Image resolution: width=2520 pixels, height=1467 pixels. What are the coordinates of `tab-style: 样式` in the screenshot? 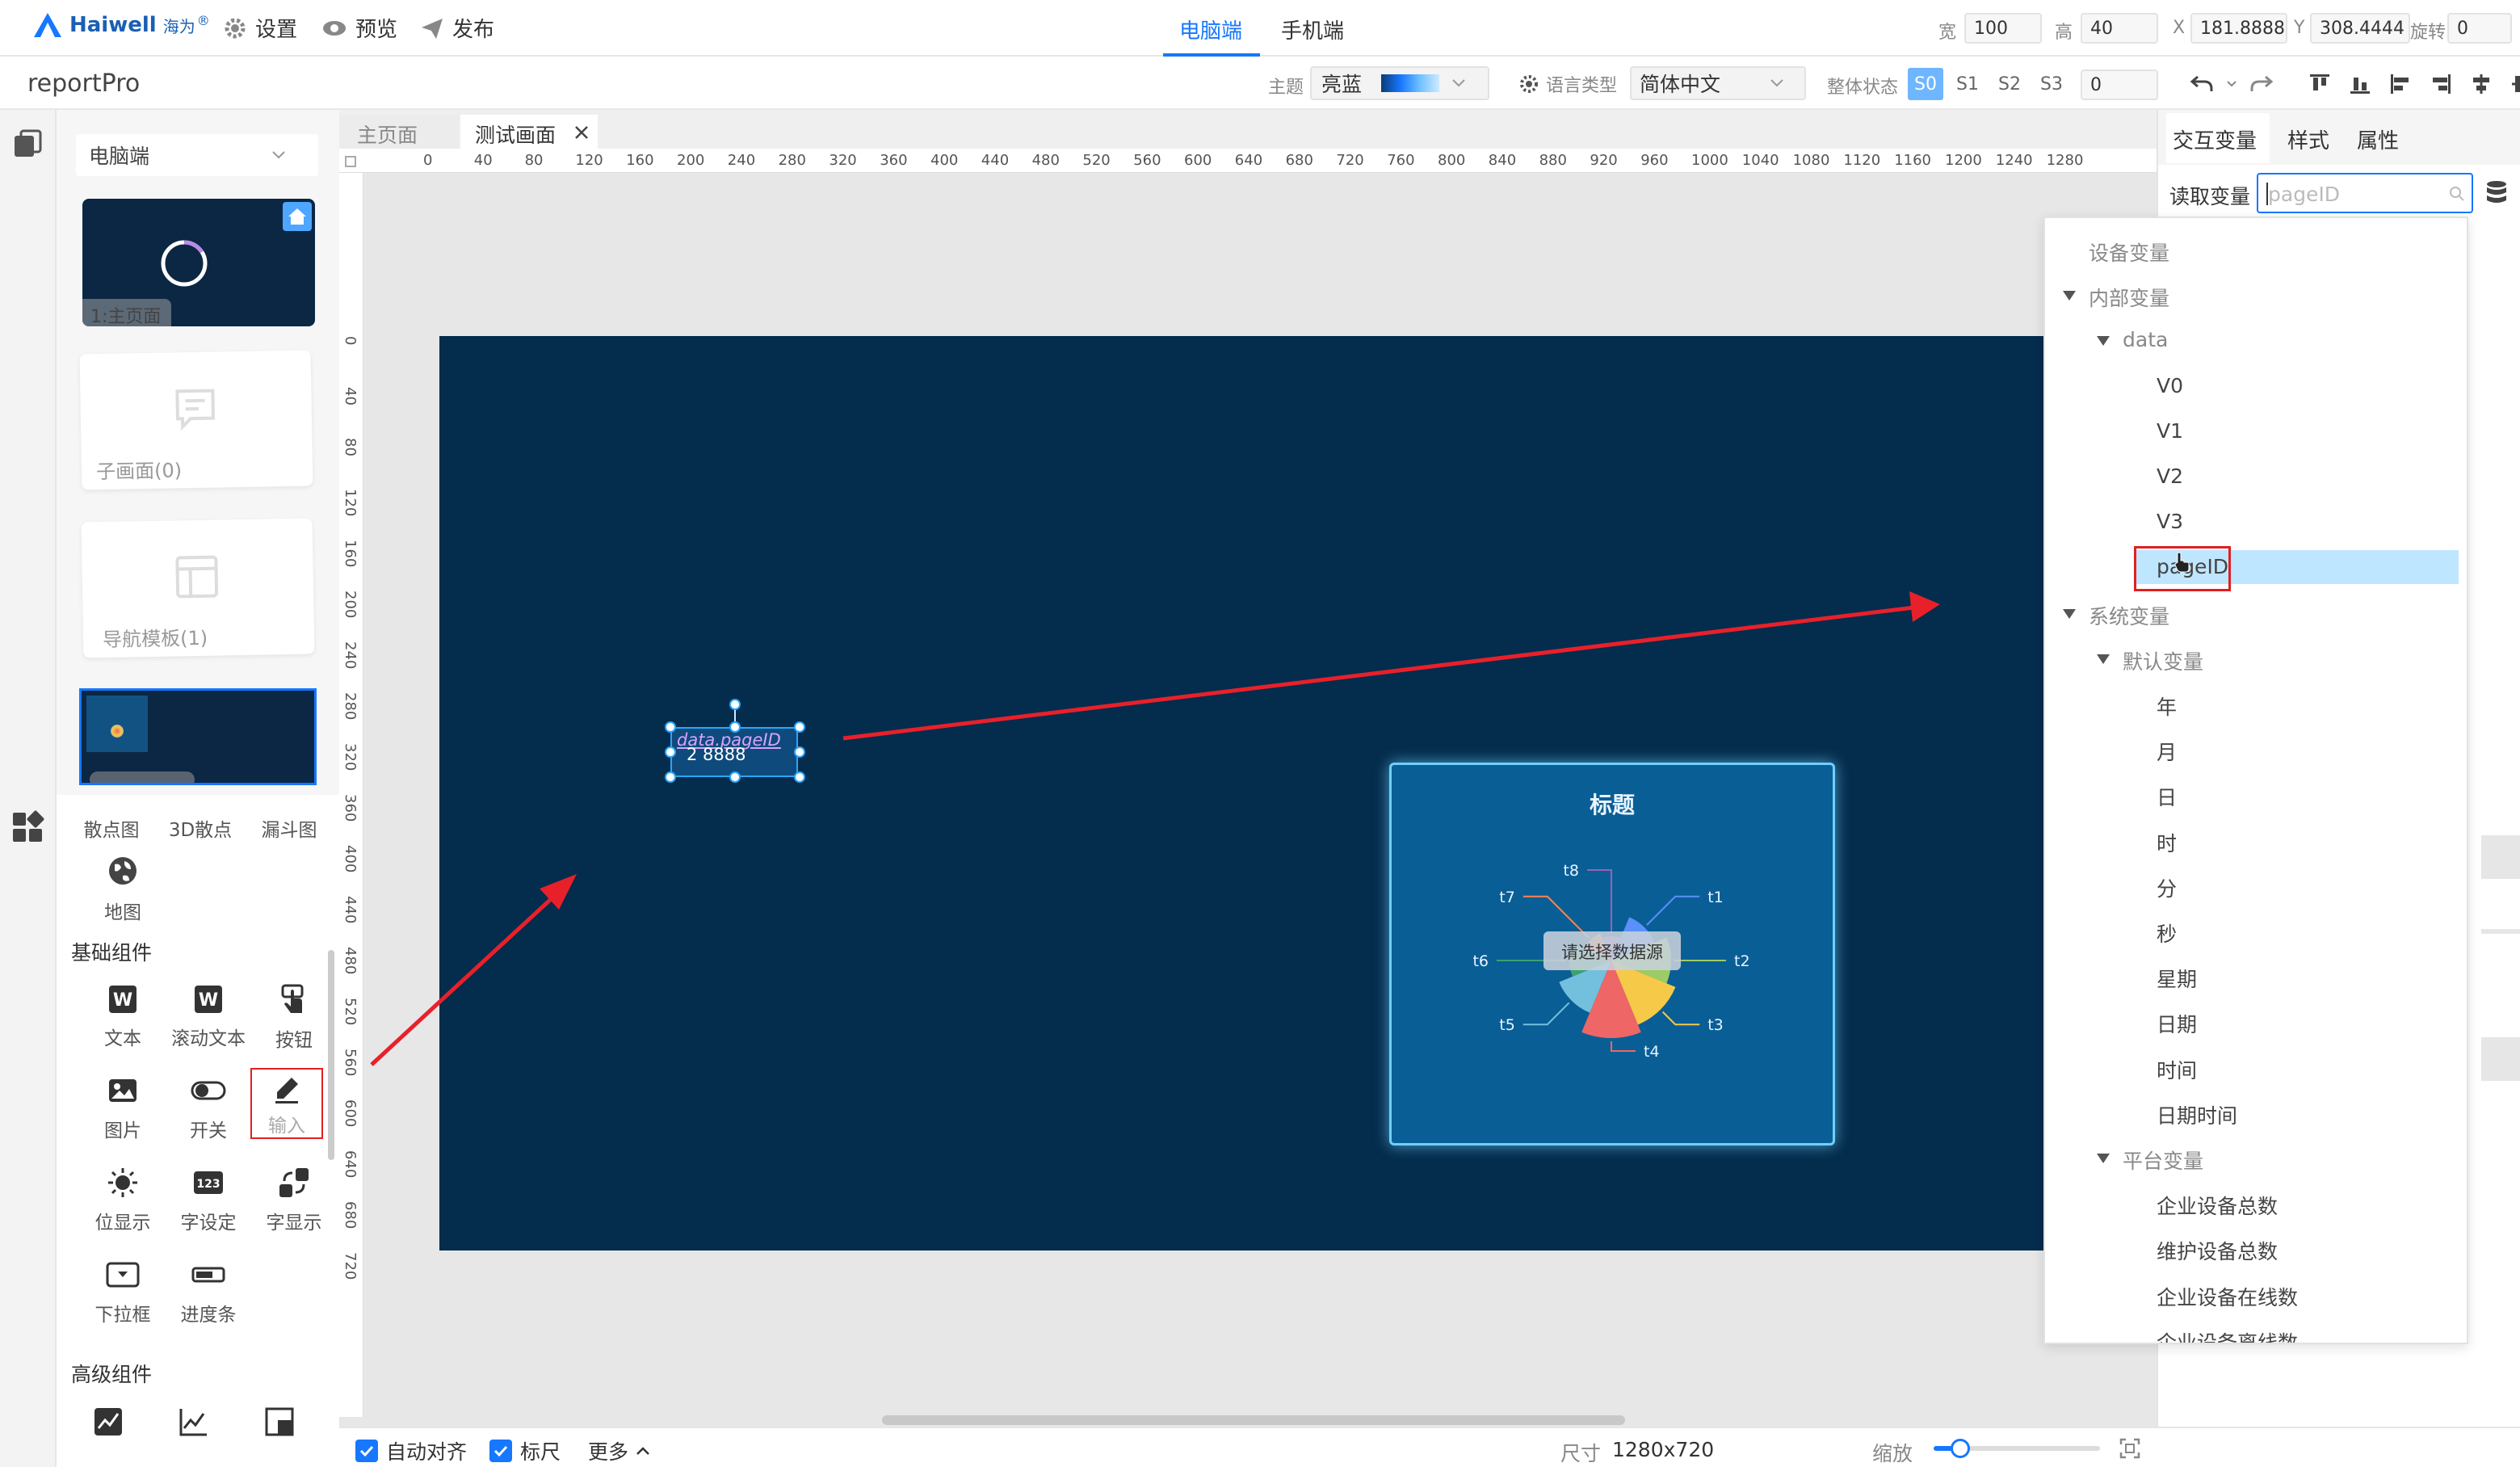 It's located at (2308, 139).